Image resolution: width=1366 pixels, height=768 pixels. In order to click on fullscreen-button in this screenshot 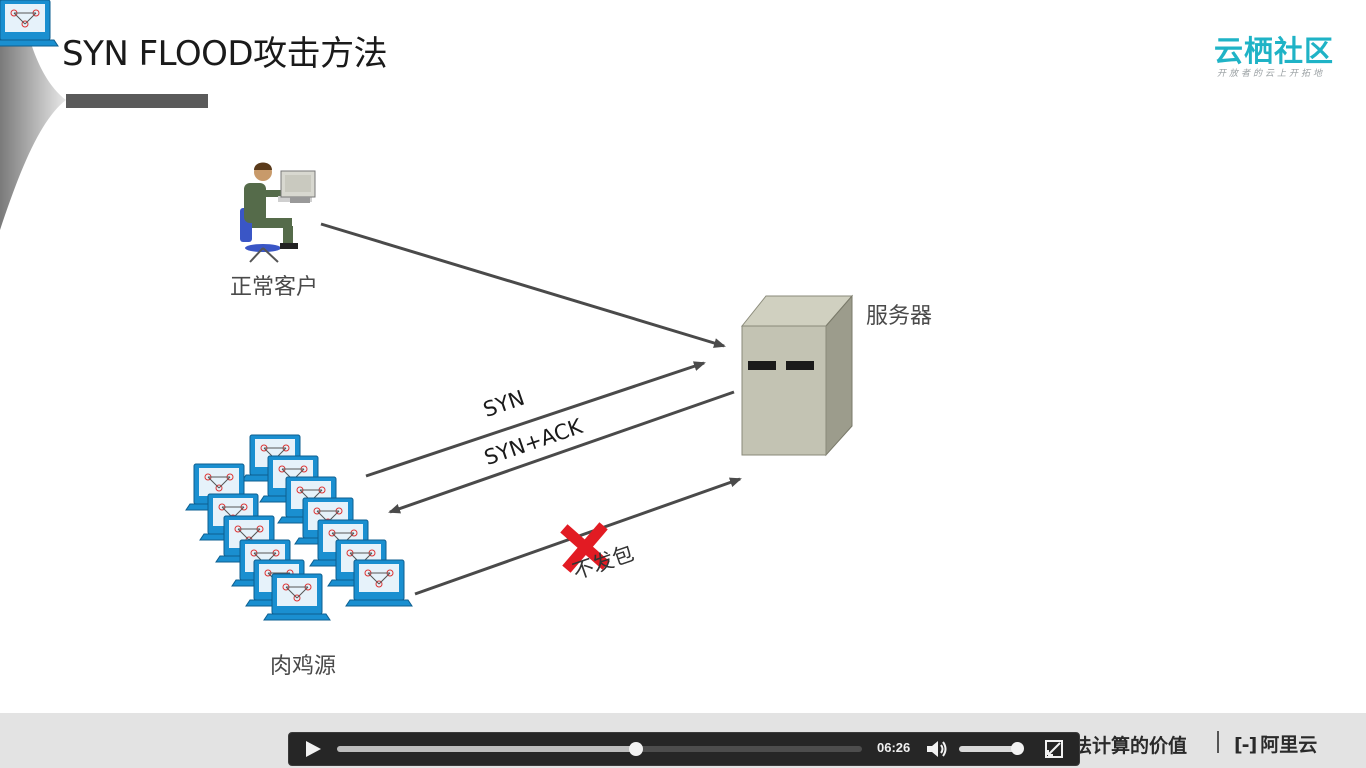, I will do `click(1054, 749)`.